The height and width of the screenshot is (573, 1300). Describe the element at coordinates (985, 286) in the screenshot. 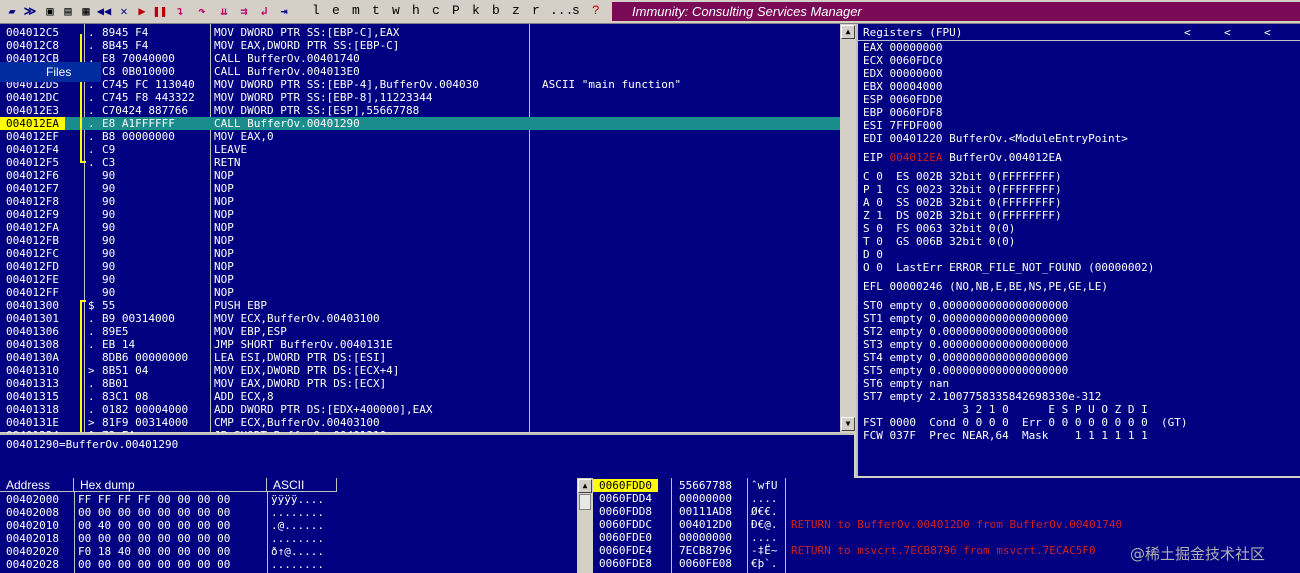

I see `register-line: EFL 00000246 (NO,NB,E,BE,NS,PE,GE,LE)` at that location.